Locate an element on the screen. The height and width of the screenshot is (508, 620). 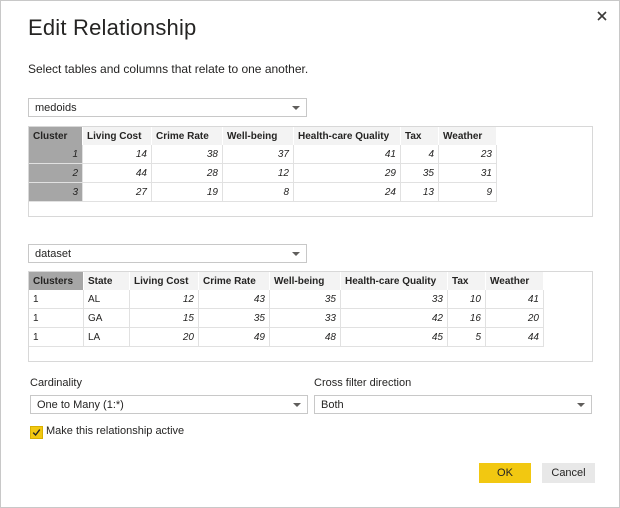
table-row: 1 AL 12 43 35 33 10 41 is located at coordinates (286, 299).